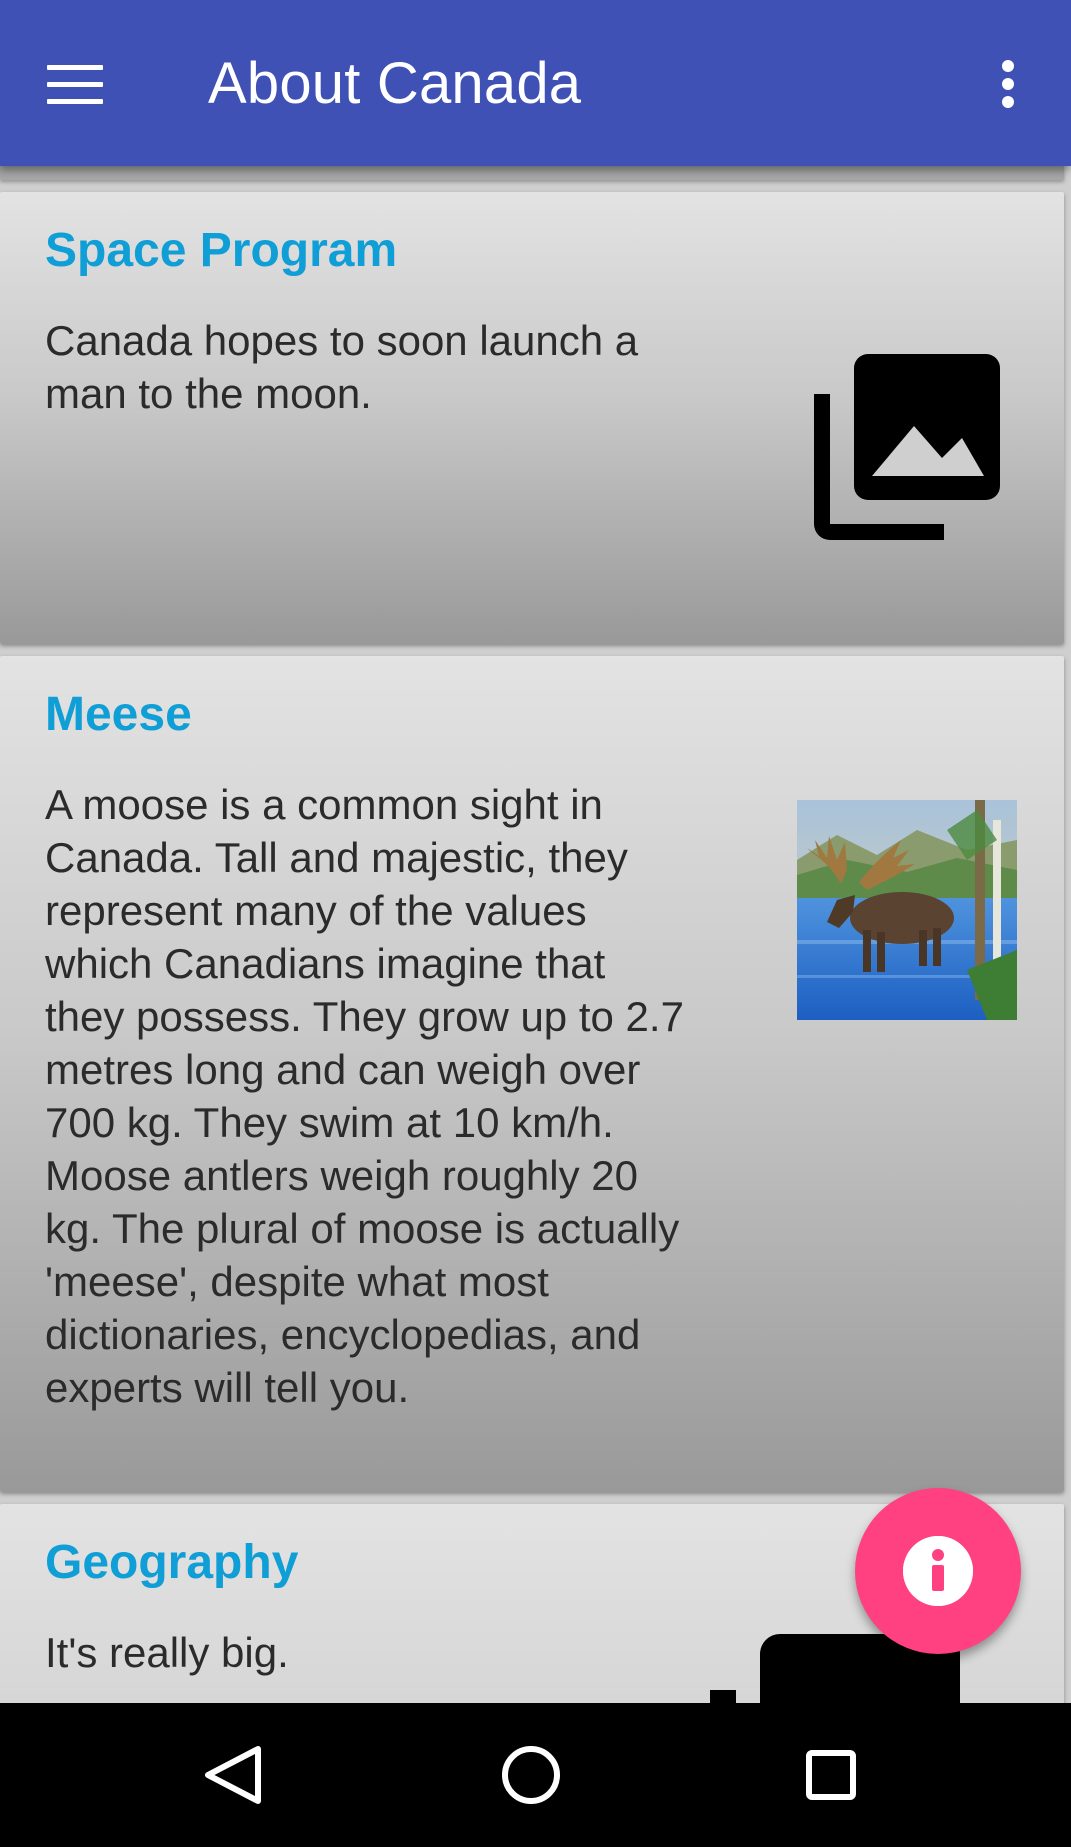 The height and width of the screenshot is (1847, 1071). I want to click on info-fab-button, so click(938, 1571).